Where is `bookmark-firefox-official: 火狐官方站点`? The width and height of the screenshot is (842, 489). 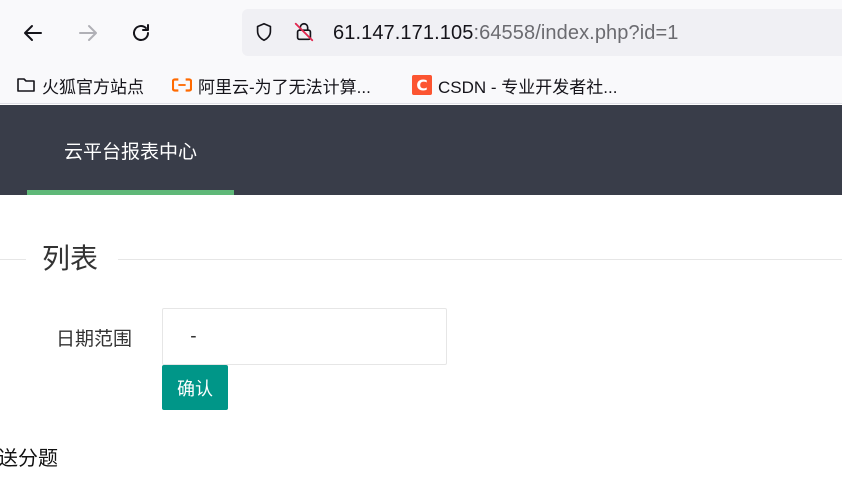
bookmark-firefox-official: 火狐官方站点 is located at coordinates (80, 85).